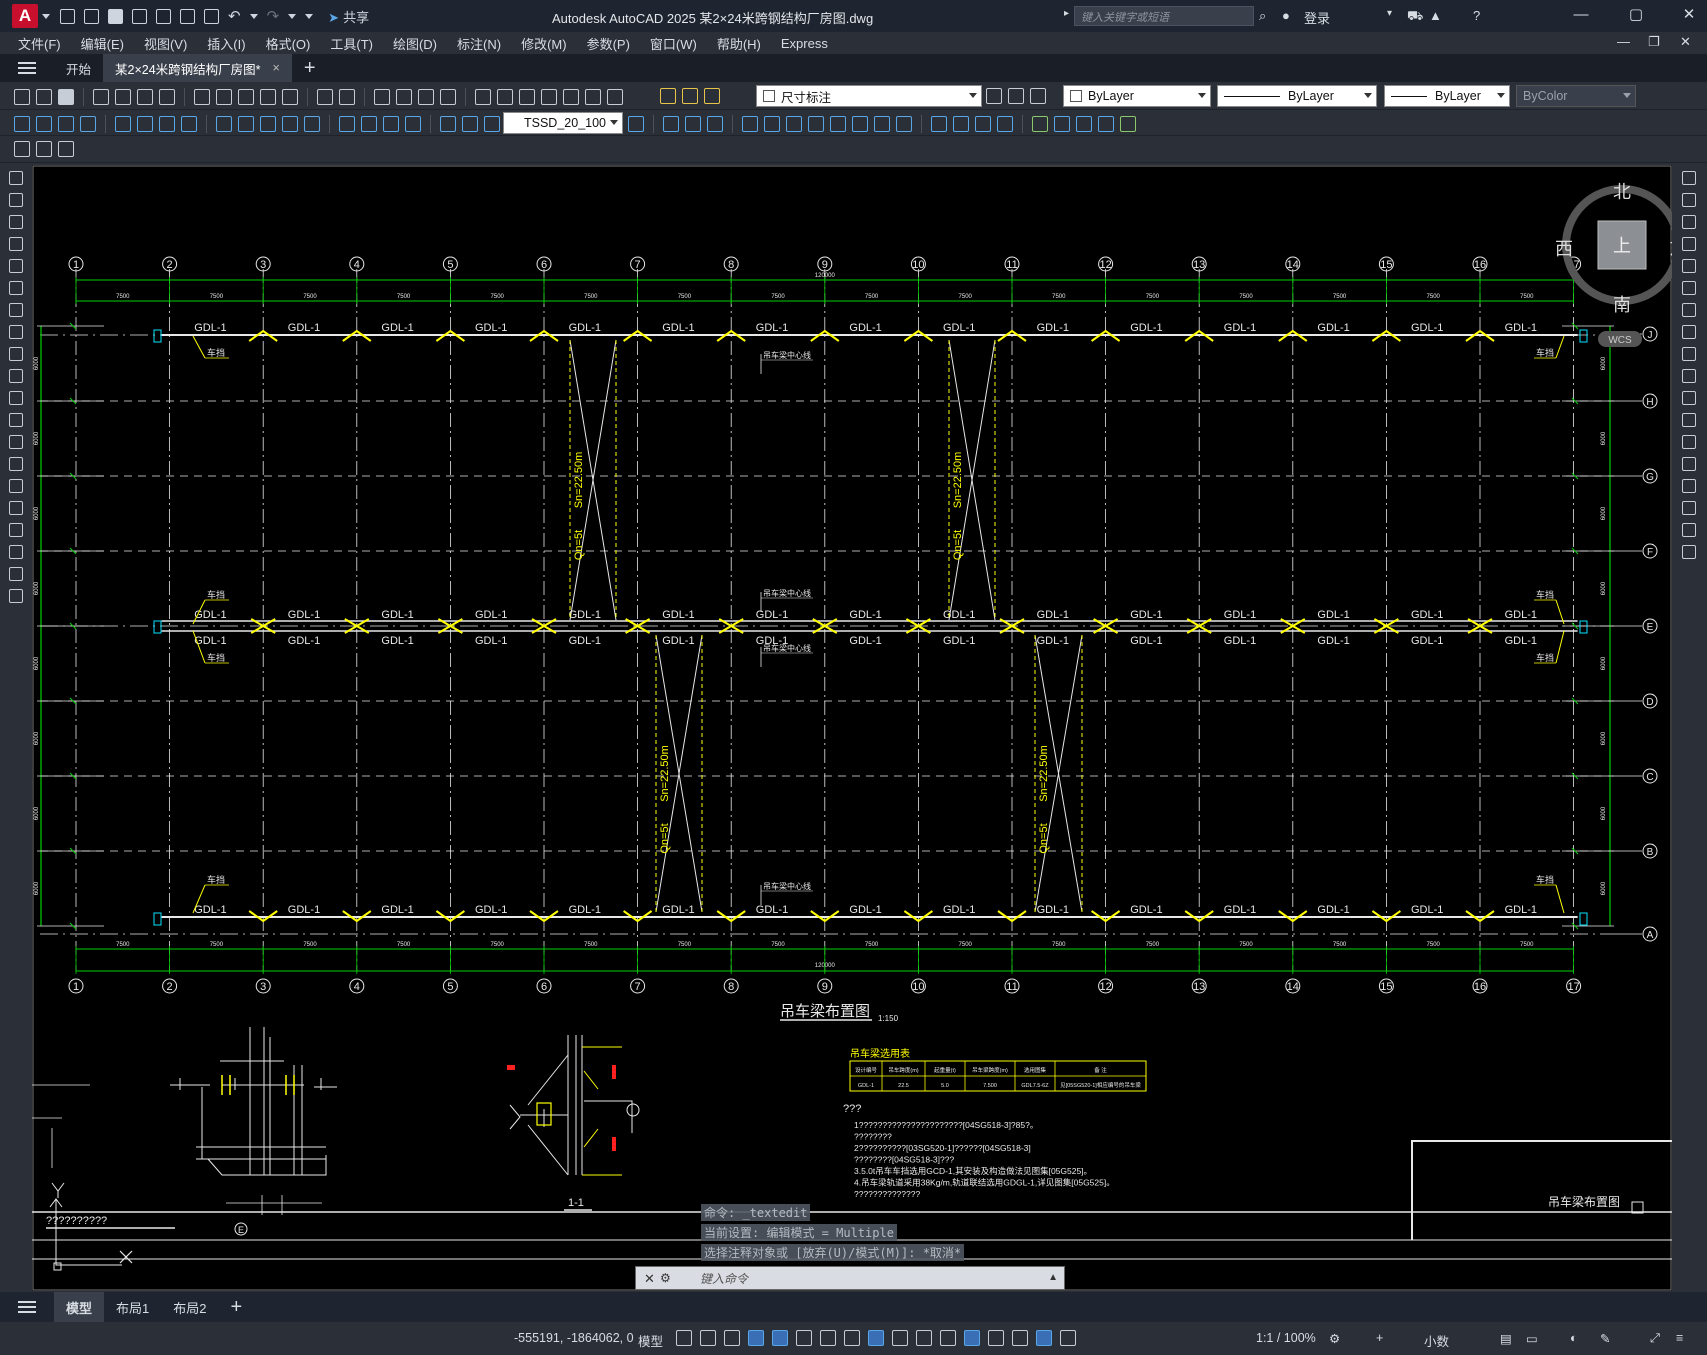  Describe the element at coordinates (665, 1278) in the screenshot. I see `command-customize-icon: ⚙` at that location.